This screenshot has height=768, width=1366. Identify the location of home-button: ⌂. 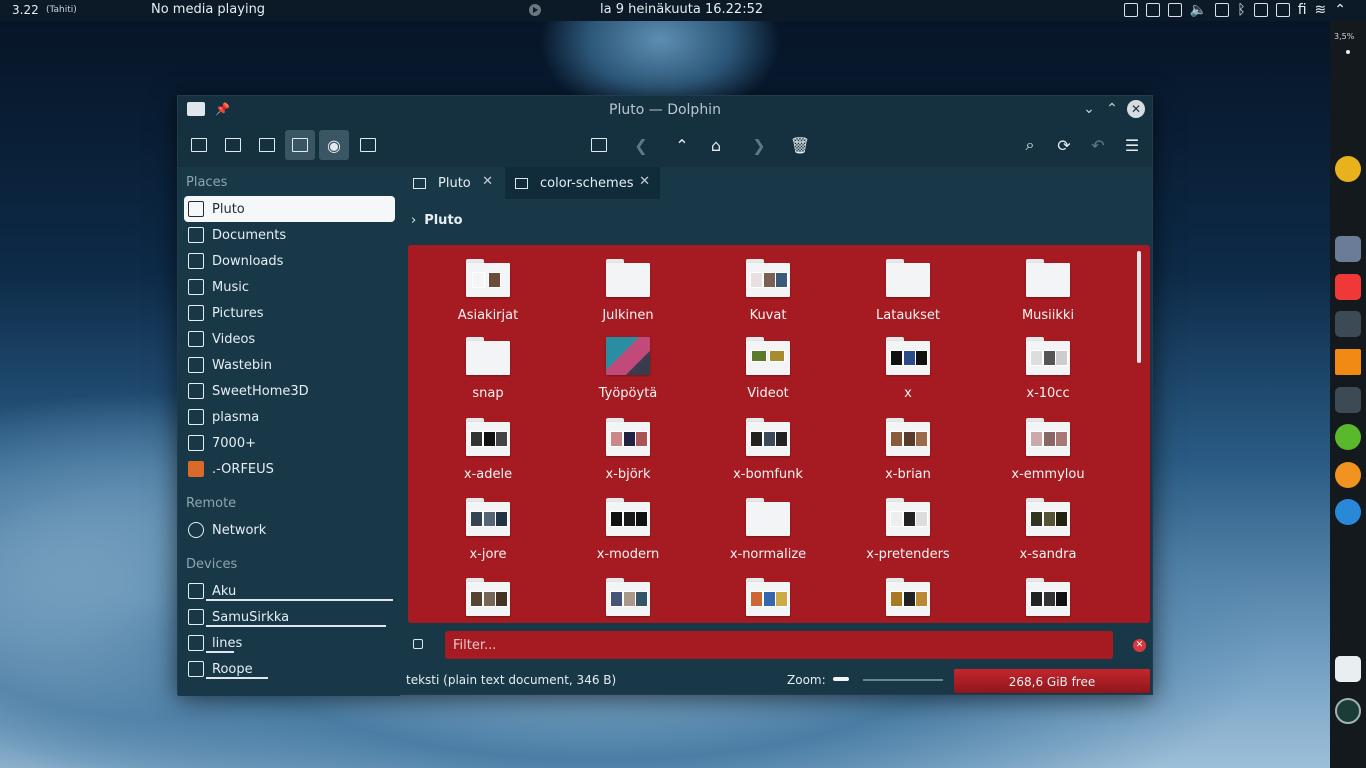
(716, 145).